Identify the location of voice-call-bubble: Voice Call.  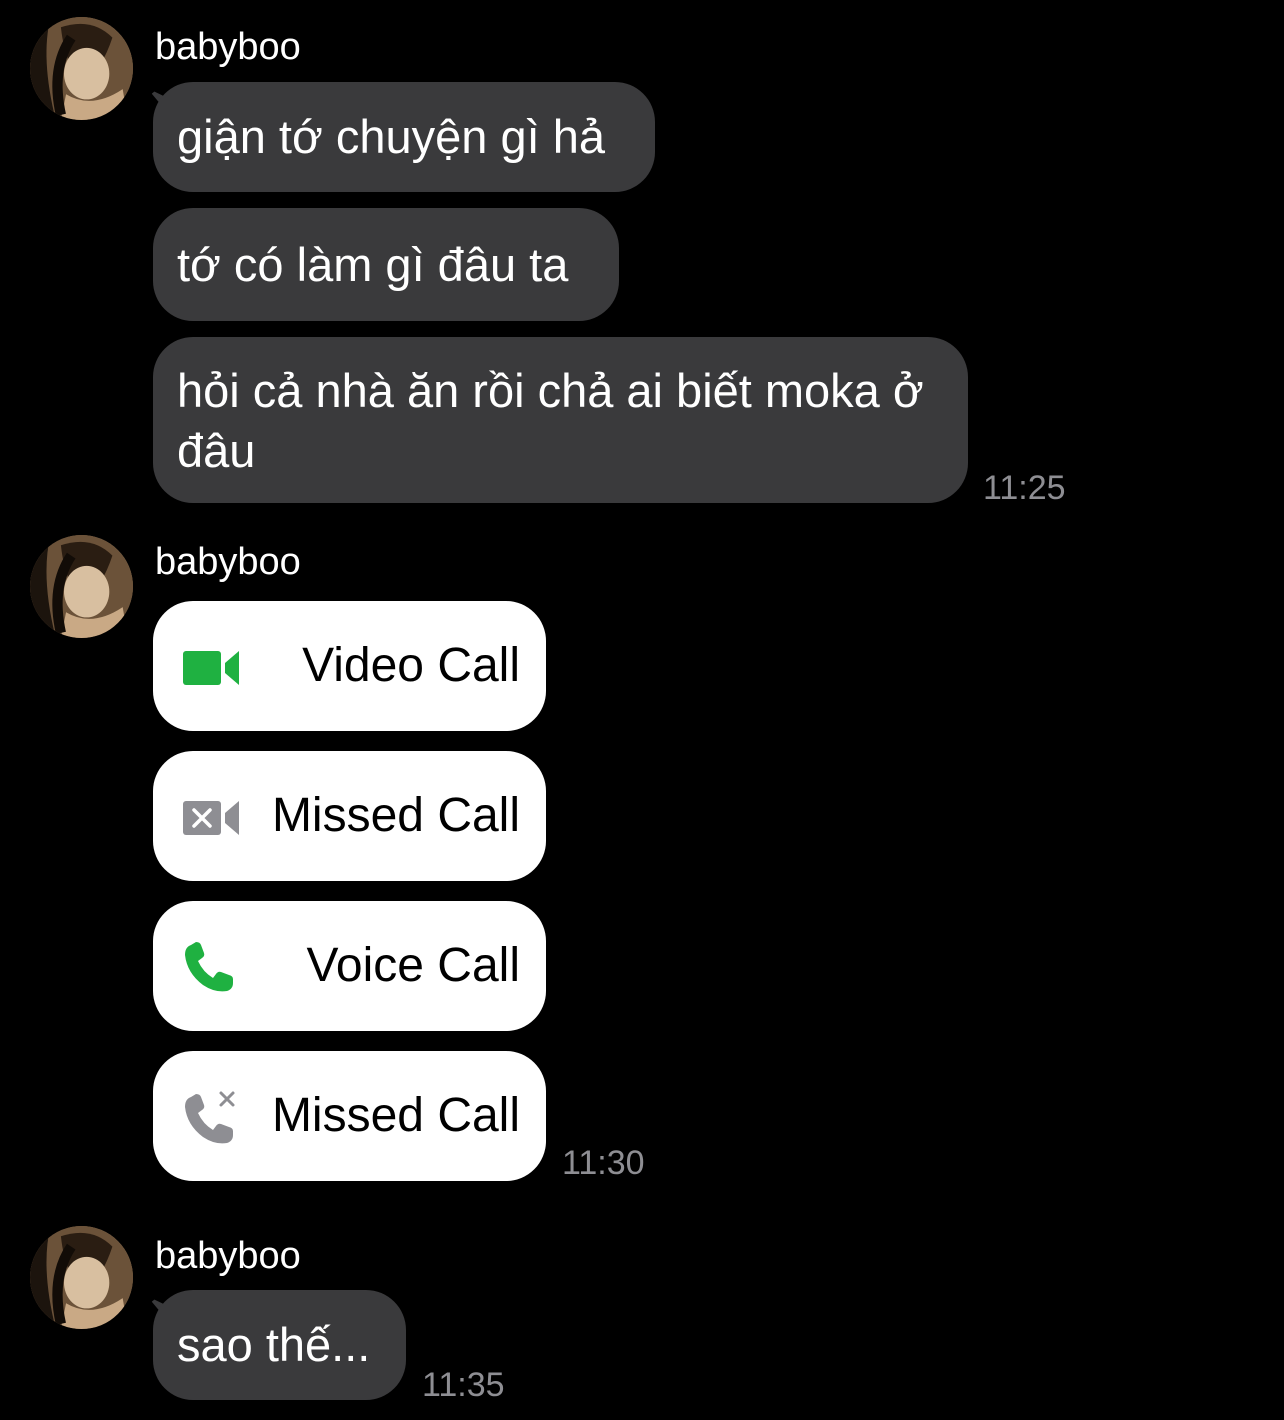
(349, 966).